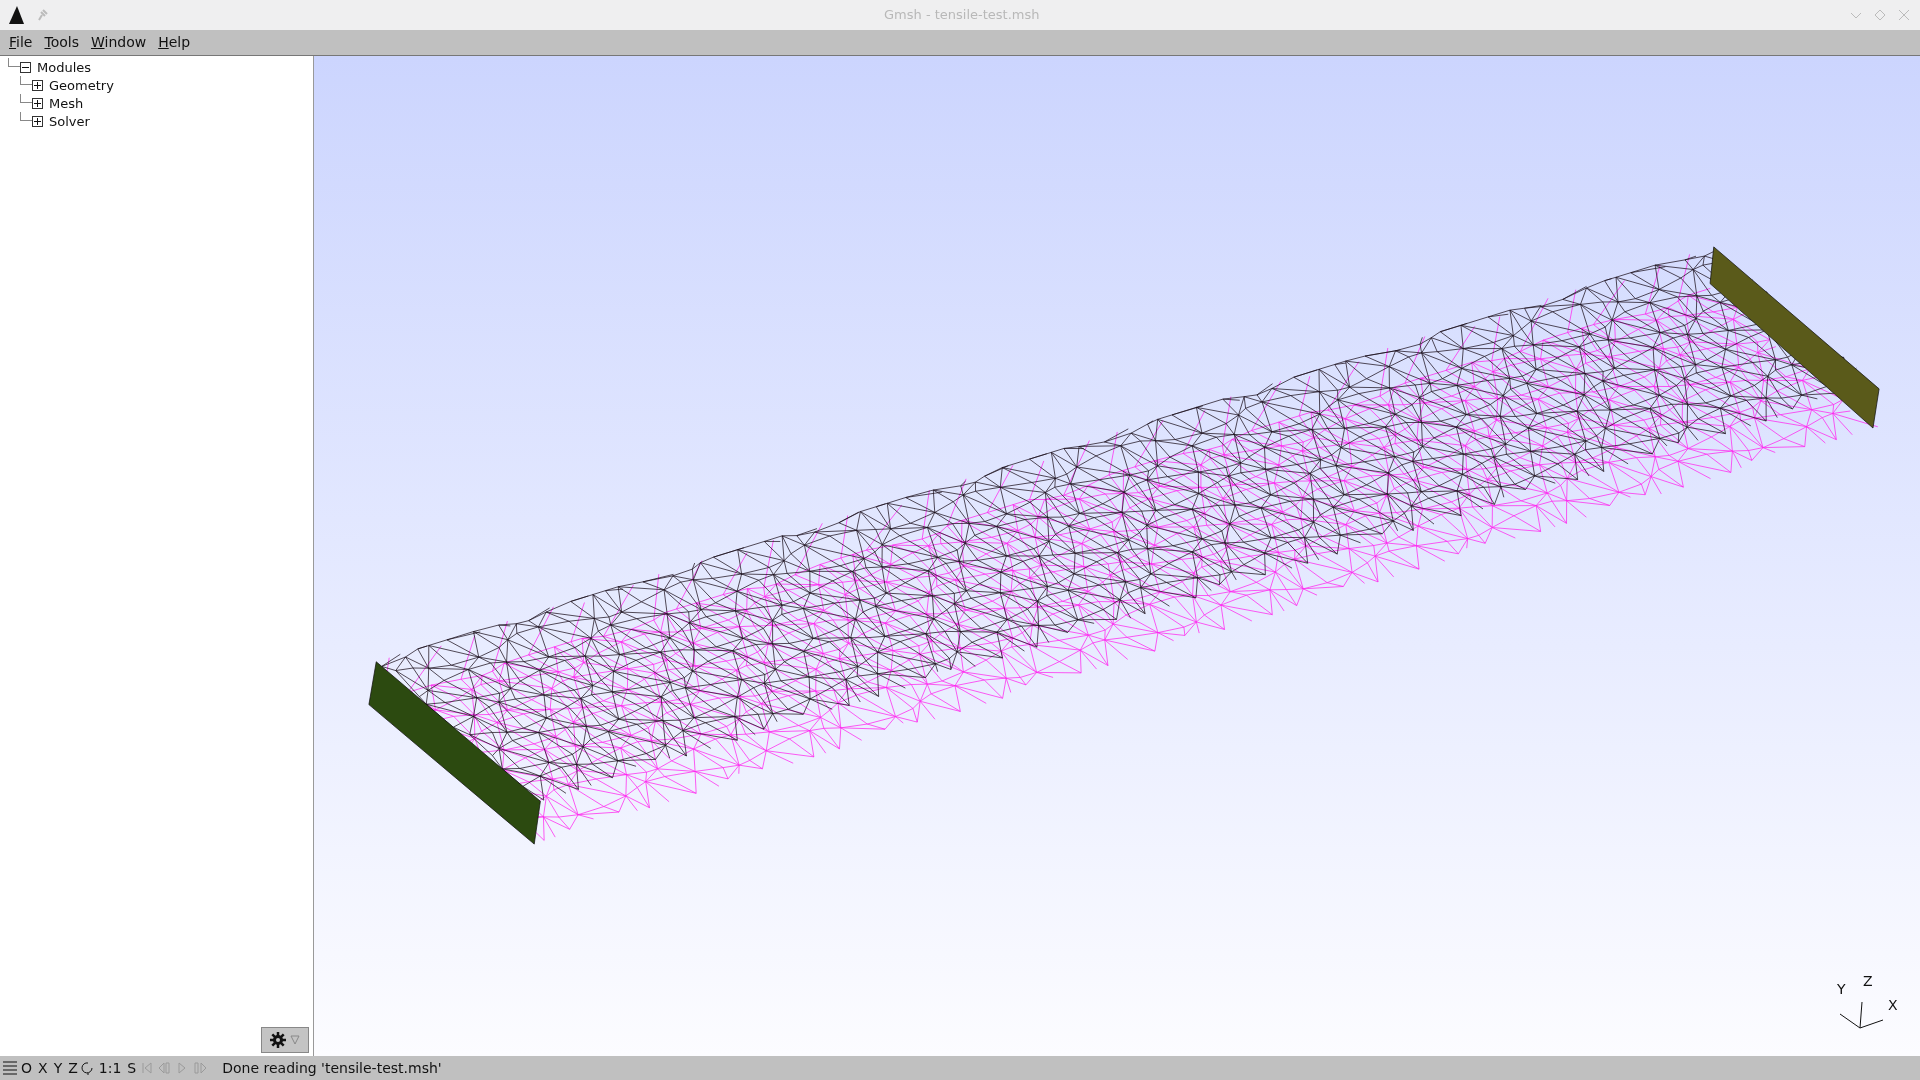  I want to click on menu-item: Tools, so click(61, 42).